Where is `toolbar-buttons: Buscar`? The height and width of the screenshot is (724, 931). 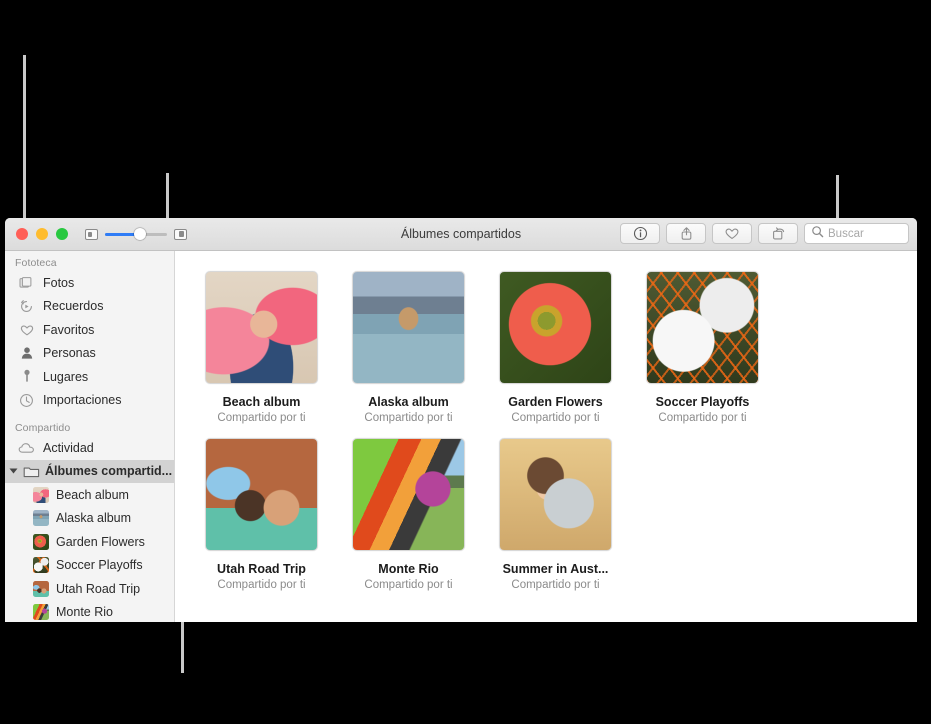 toolbar-buttons: Buscar is located at coordinates (764, 233).